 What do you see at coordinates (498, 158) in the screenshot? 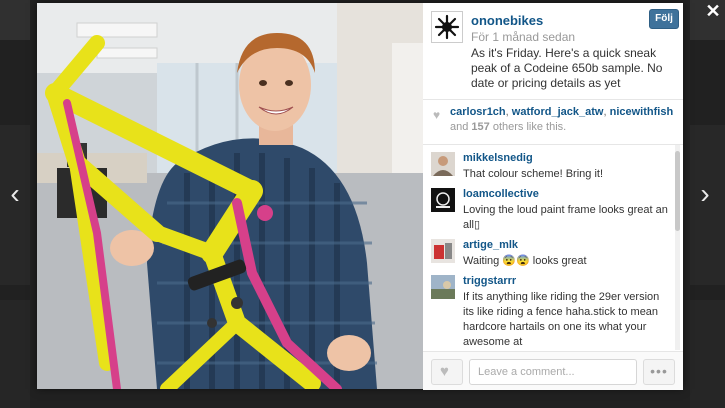
I see `comment-username: mikkelsnedig` at bounding box center [498, 158].